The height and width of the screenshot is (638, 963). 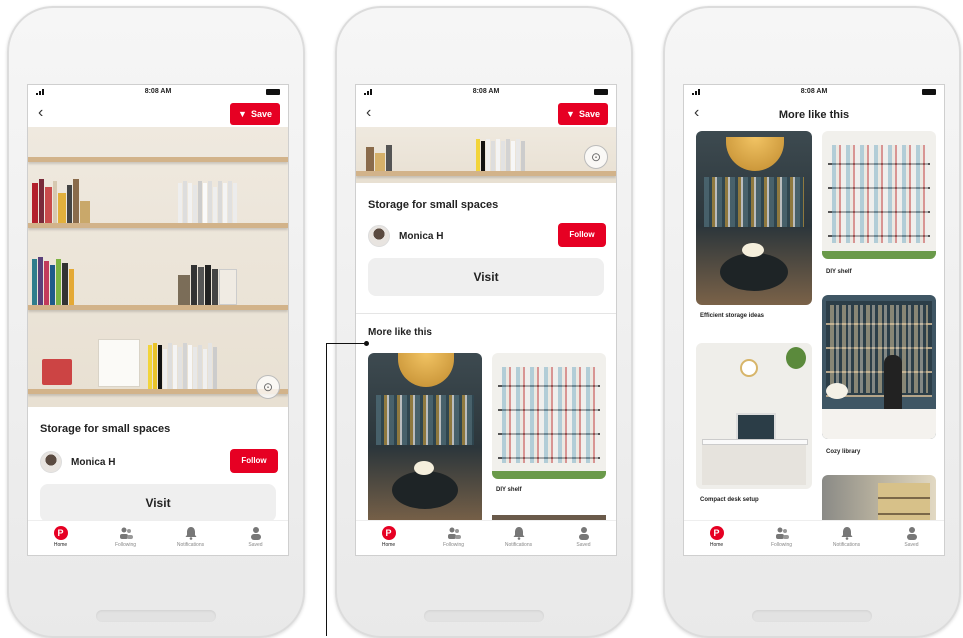 What do you see at coordinates (843, 452) in the screenshot?
I see `related-pin-label: Cozy library` at bounding box center [843, 452].